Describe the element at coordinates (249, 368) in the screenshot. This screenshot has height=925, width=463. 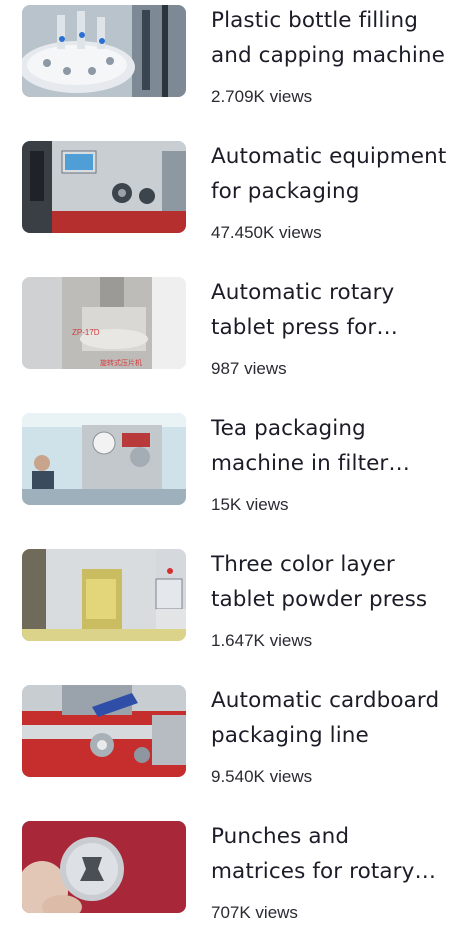
I see `view-count: 987 views` at that location.